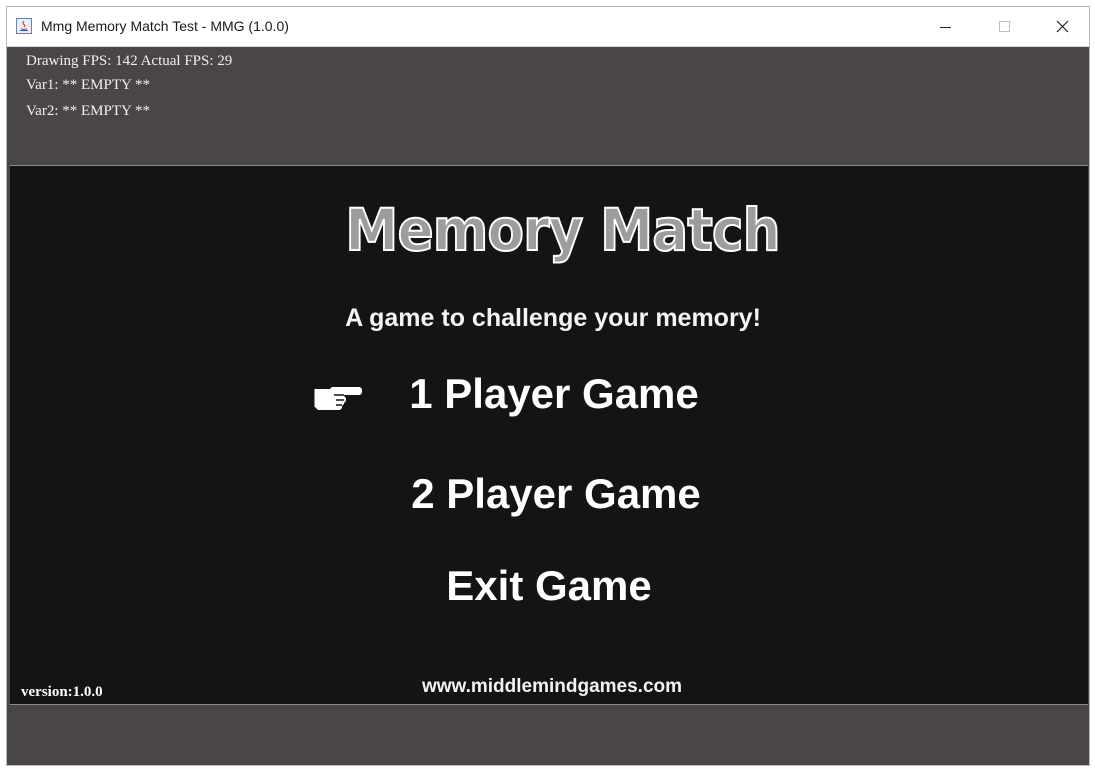  What do you see at coordinates (129, 61) in the screenshot?
I see `fps-readout: Drawing FPS: 142 Actual FPS: 29` at bounding box center [129, 61].